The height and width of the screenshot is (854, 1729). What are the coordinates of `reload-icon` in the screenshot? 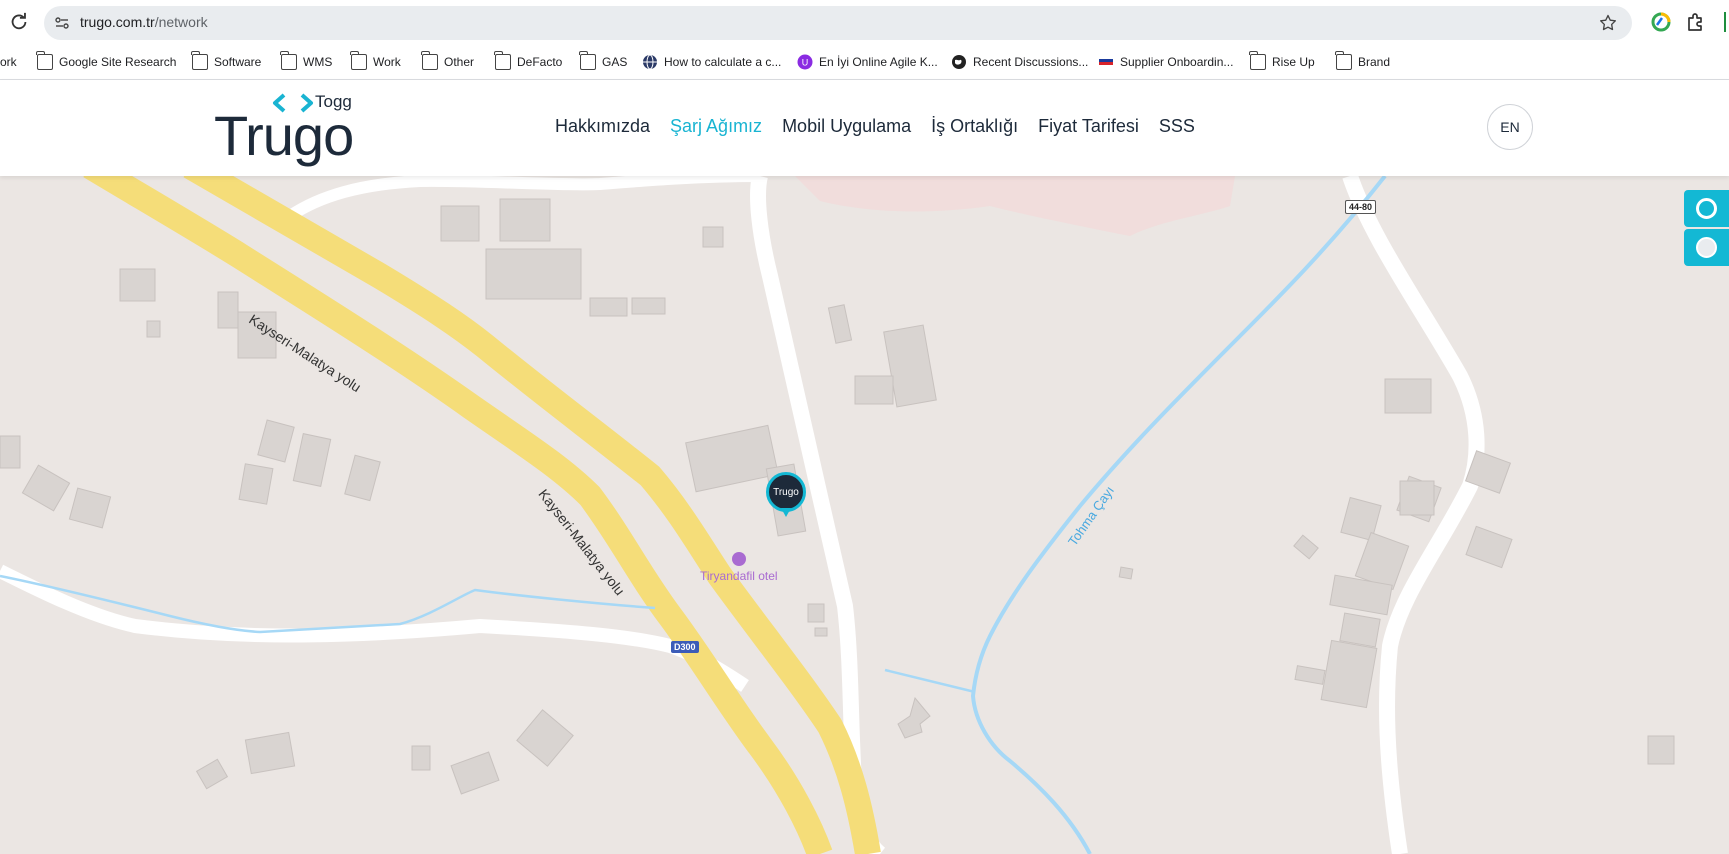 It's located at (19, 22).